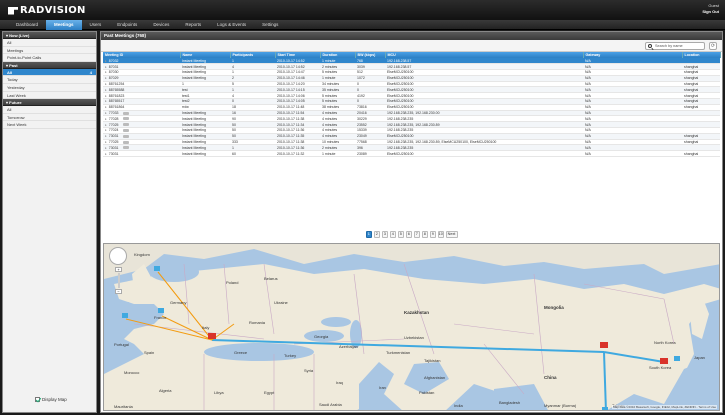  I want to click on tab-logs-events: Logs & Events, so click(231, 25).